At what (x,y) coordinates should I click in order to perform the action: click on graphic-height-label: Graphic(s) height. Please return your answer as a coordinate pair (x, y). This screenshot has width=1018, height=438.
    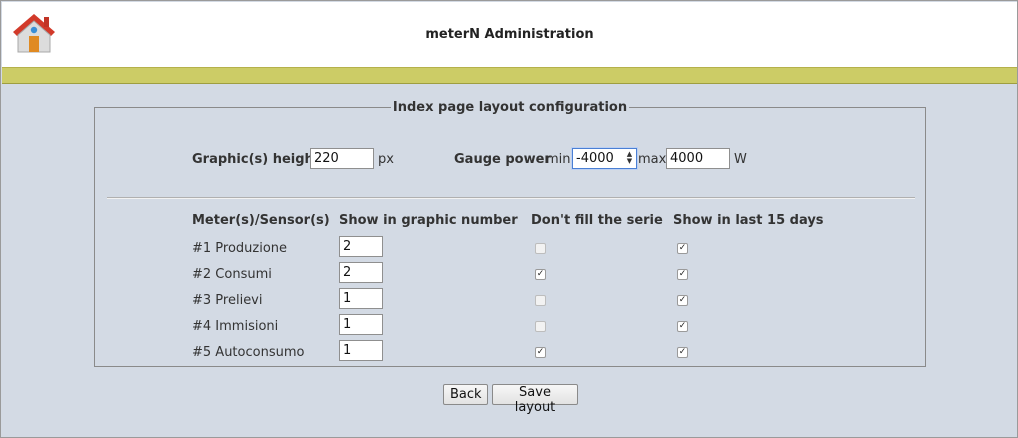
    Looking at the image, I should click on (256, 159).